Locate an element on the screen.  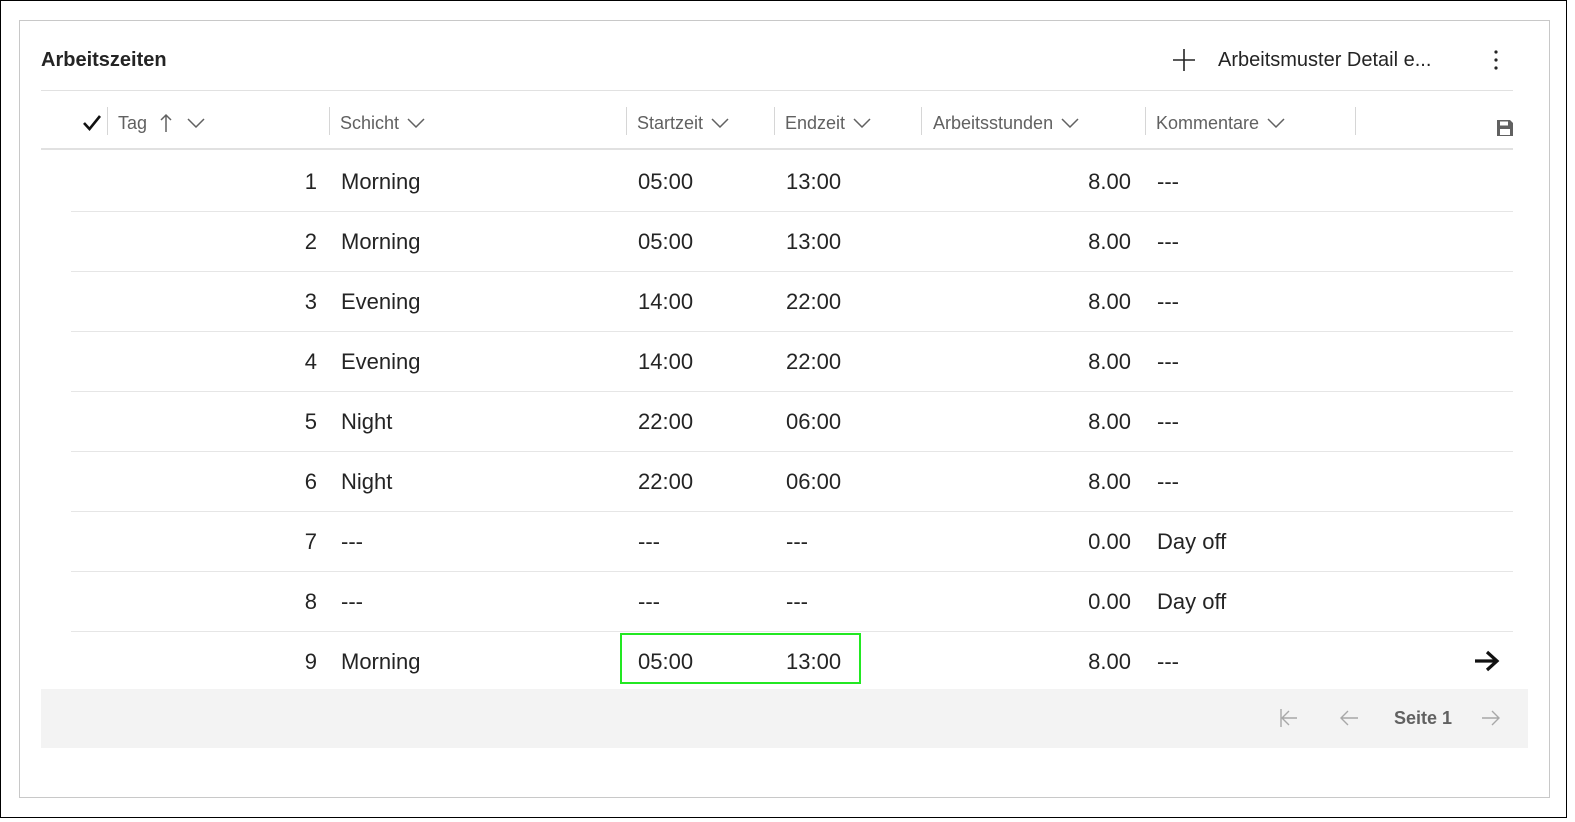
cell-tag: 2 is located at coordinates (310, 241).